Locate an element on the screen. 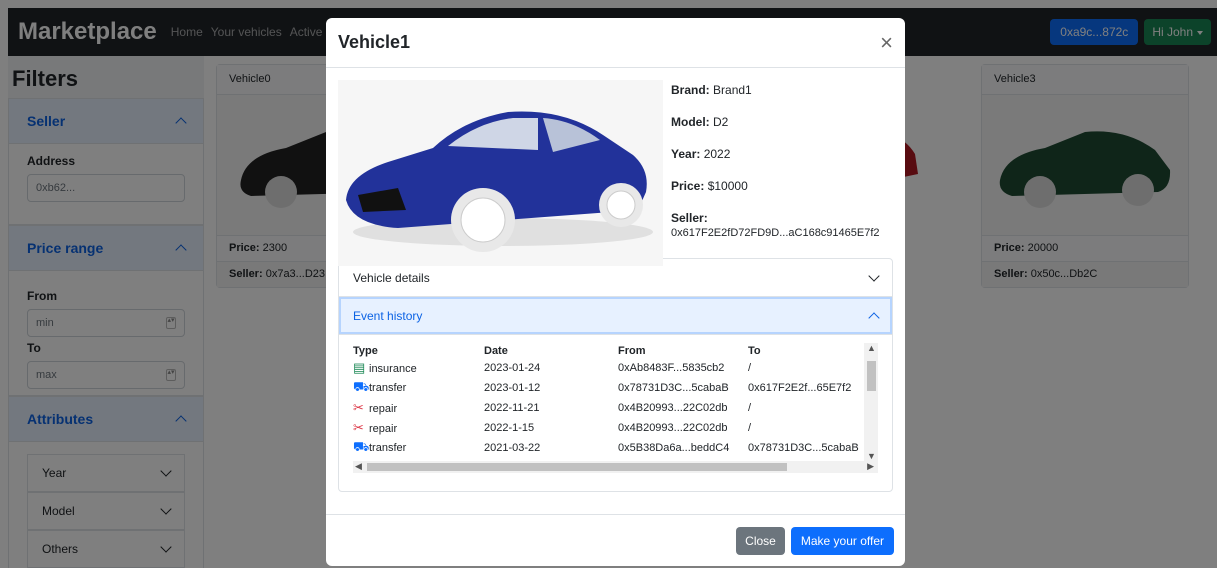  spec-price: Price: $10000 is located at coordinates (775, 193).